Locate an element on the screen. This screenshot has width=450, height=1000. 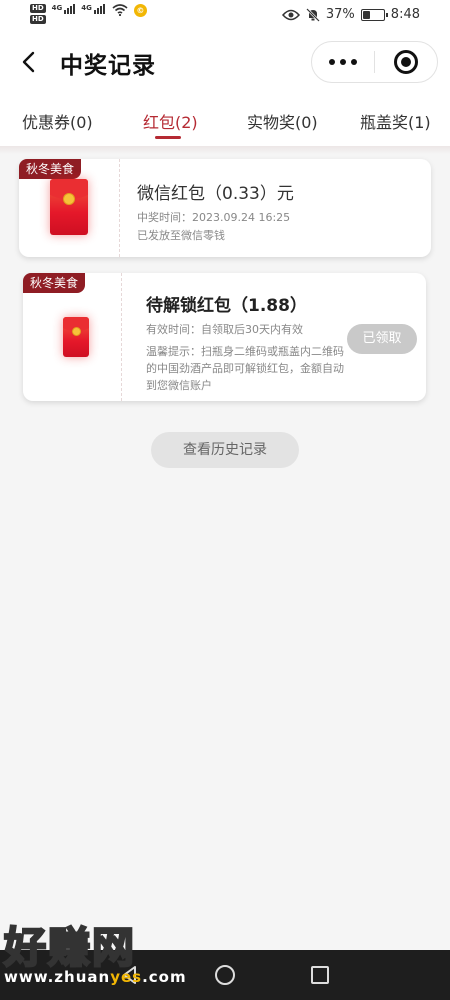
watermark-url: www.zhuanyes.com is located at coordinates (95, 977).